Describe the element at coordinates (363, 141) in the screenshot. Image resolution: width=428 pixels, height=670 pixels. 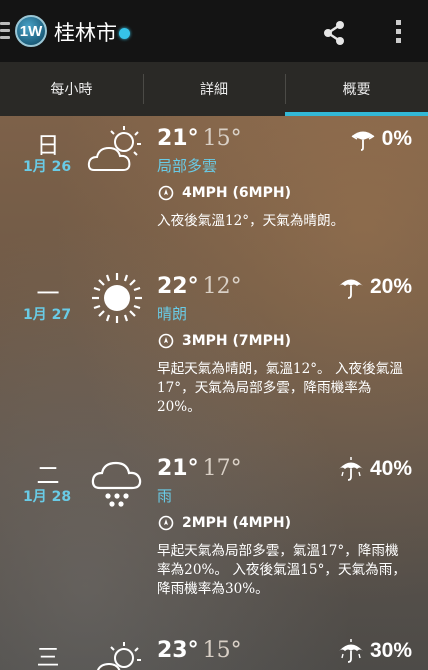
I see `closed-umbrella-icon` at that location.